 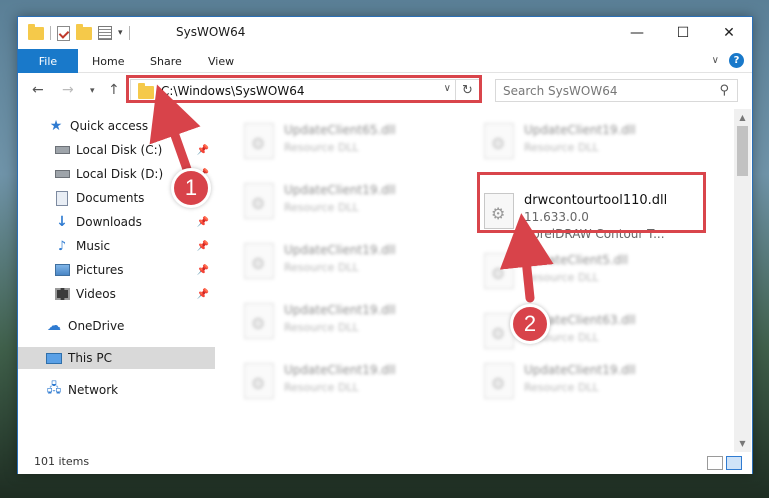 I want to click on file-highlight, so click(x=591, y=202).